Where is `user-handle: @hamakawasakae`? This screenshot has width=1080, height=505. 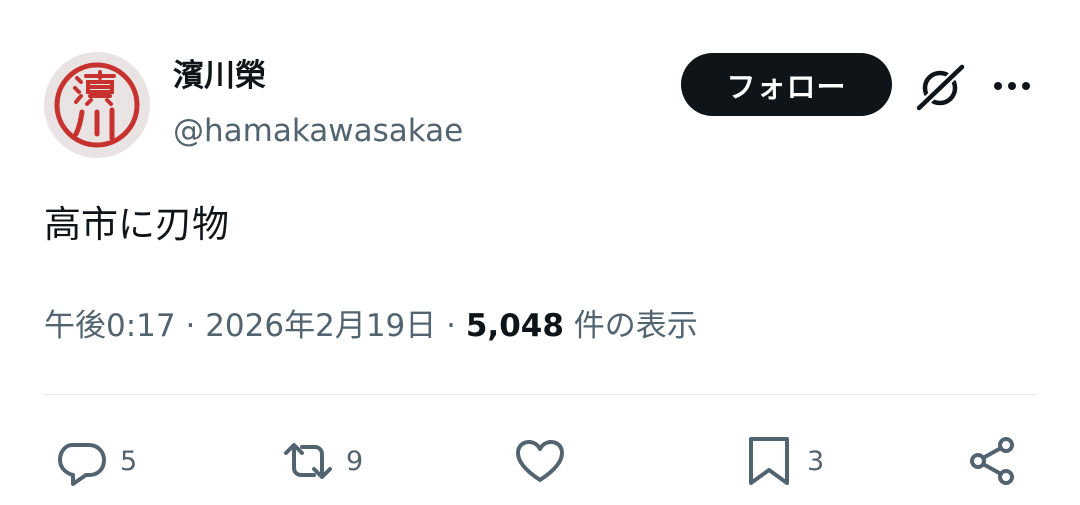
user-handle: @hamakawasakae is located at coordinates (318, 131).